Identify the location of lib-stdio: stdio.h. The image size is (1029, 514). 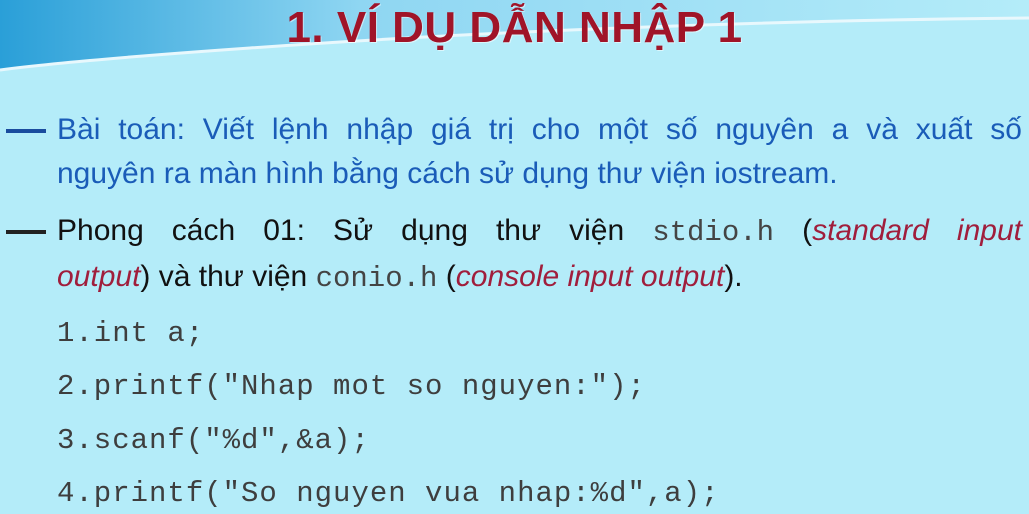
(713, 232).